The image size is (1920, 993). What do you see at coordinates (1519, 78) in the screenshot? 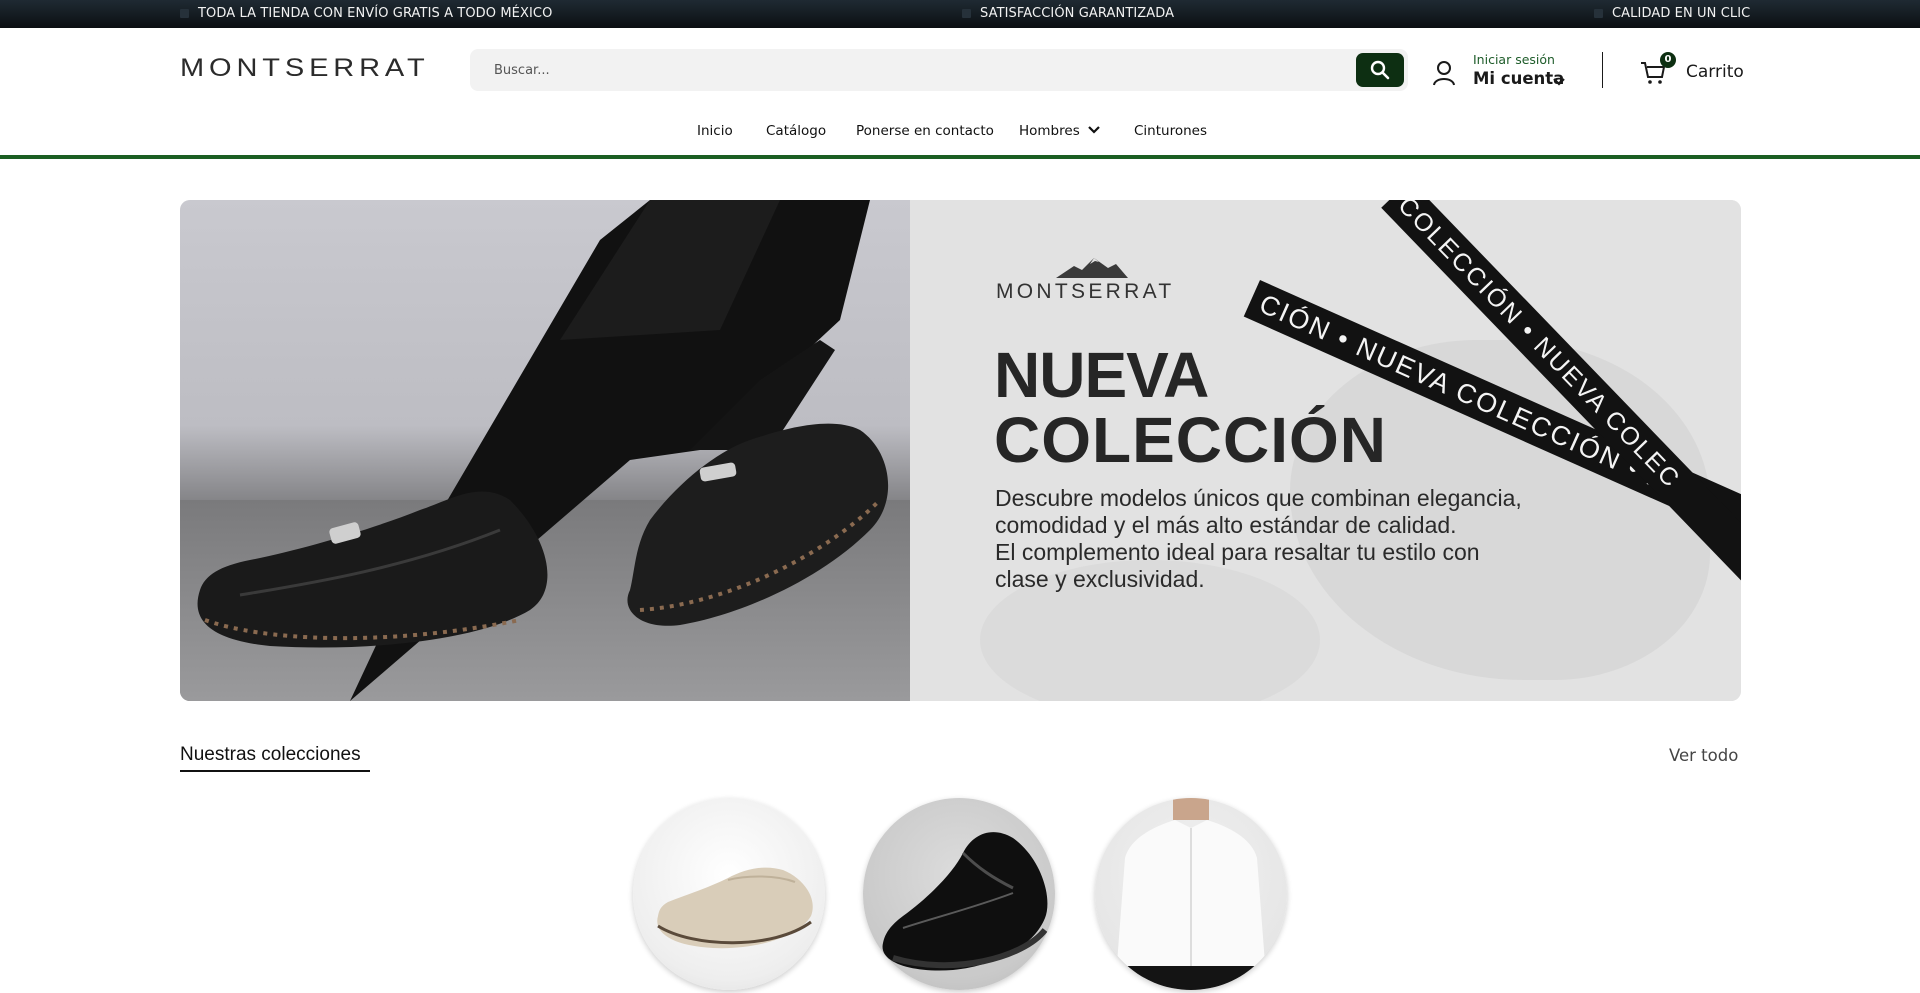
I see `my-account-label: Mi cuenta` at bounding box center [1519, 78].